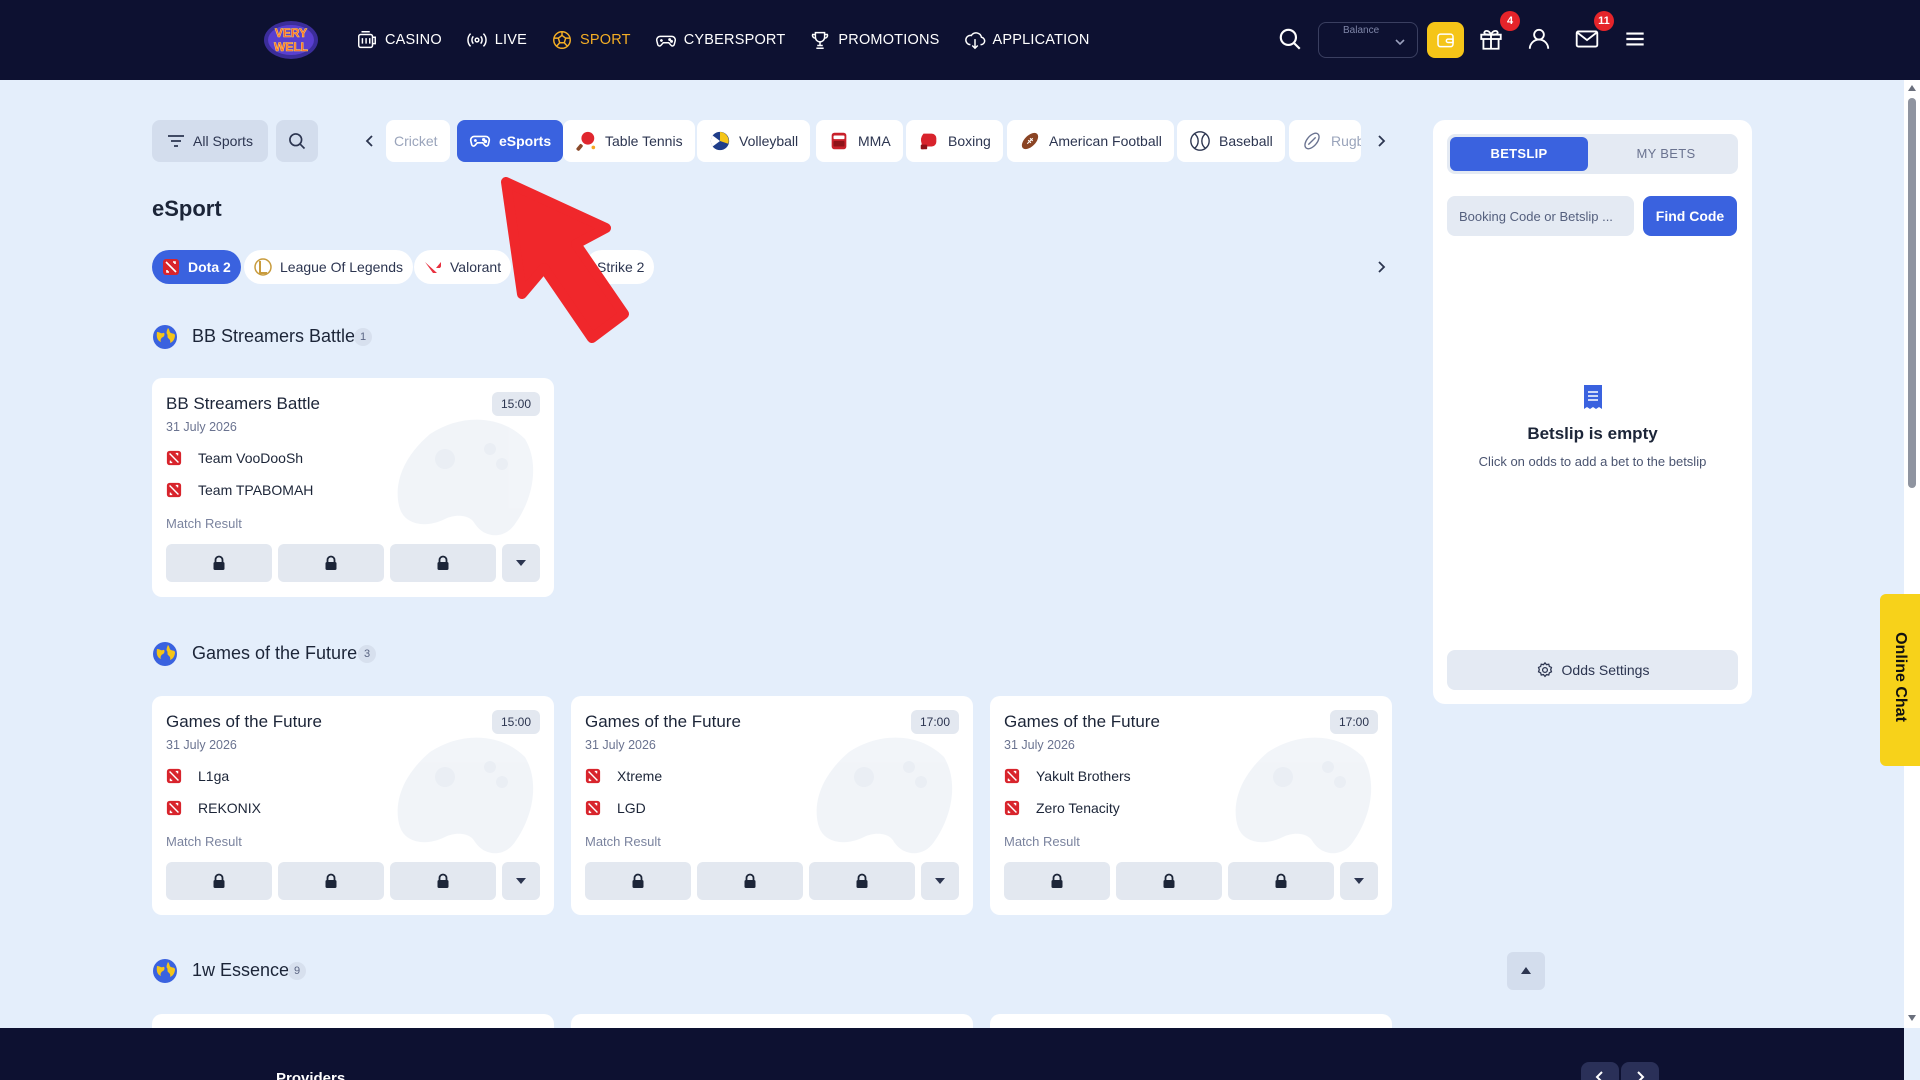  Describe the element at coordinates (370, 141) in the screenshot. I see `sports-scroll-left-icon` at that location.